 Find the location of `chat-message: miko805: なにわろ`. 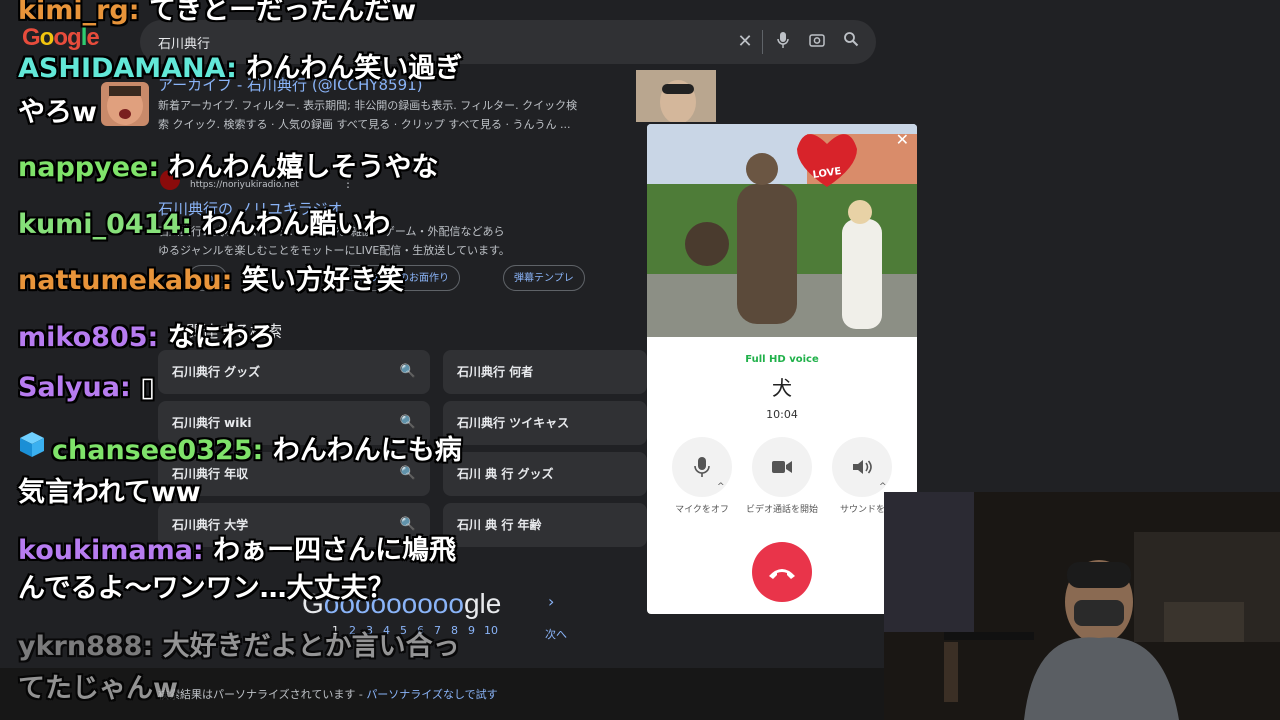

chat-message: miko805: なにわろ is located at coordinates (147, 334).